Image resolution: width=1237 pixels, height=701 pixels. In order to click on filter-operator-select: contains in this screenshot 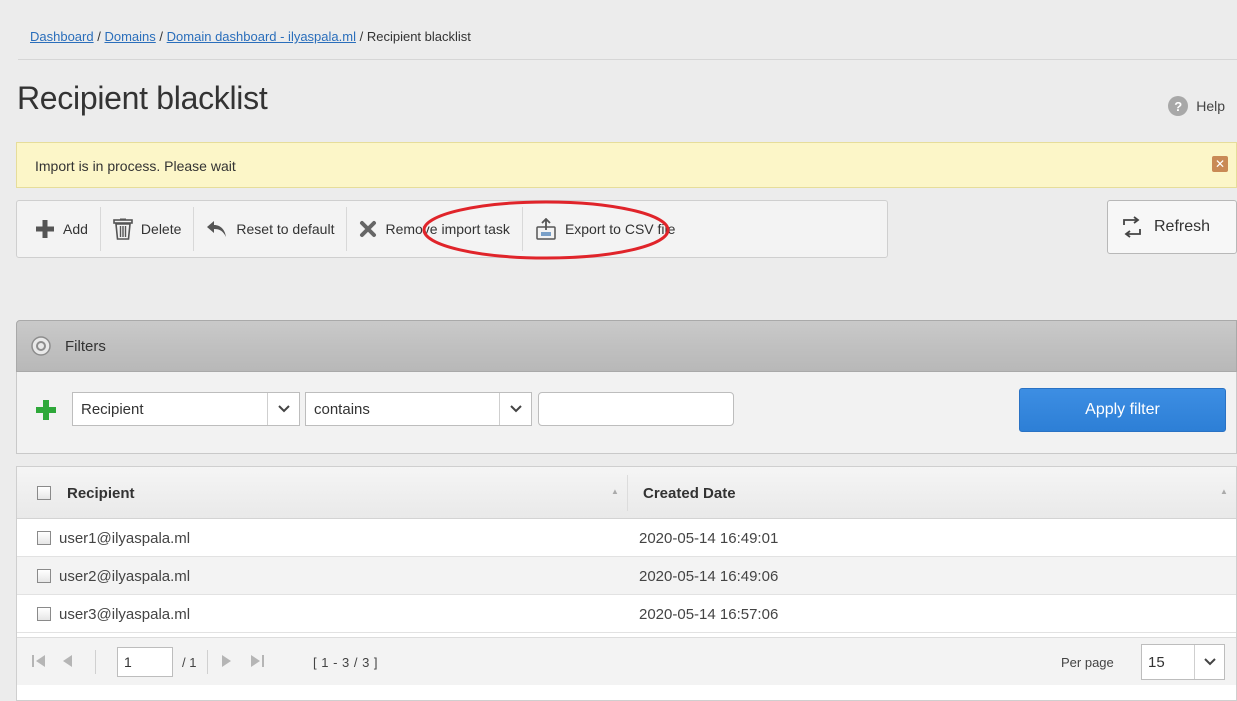, I will do `click(418, 409)`.